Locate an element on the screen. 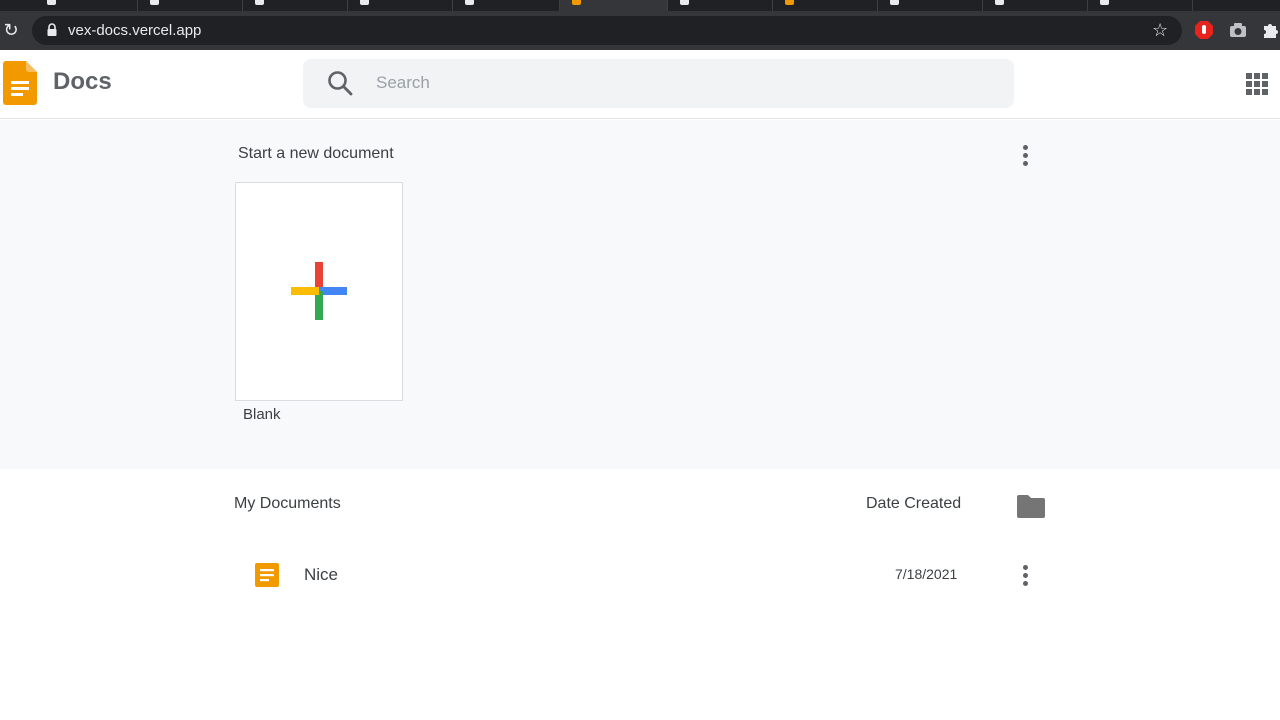 The image size is (1280, 720). date-created-header: Date Created is located at coordinates (914, 503).